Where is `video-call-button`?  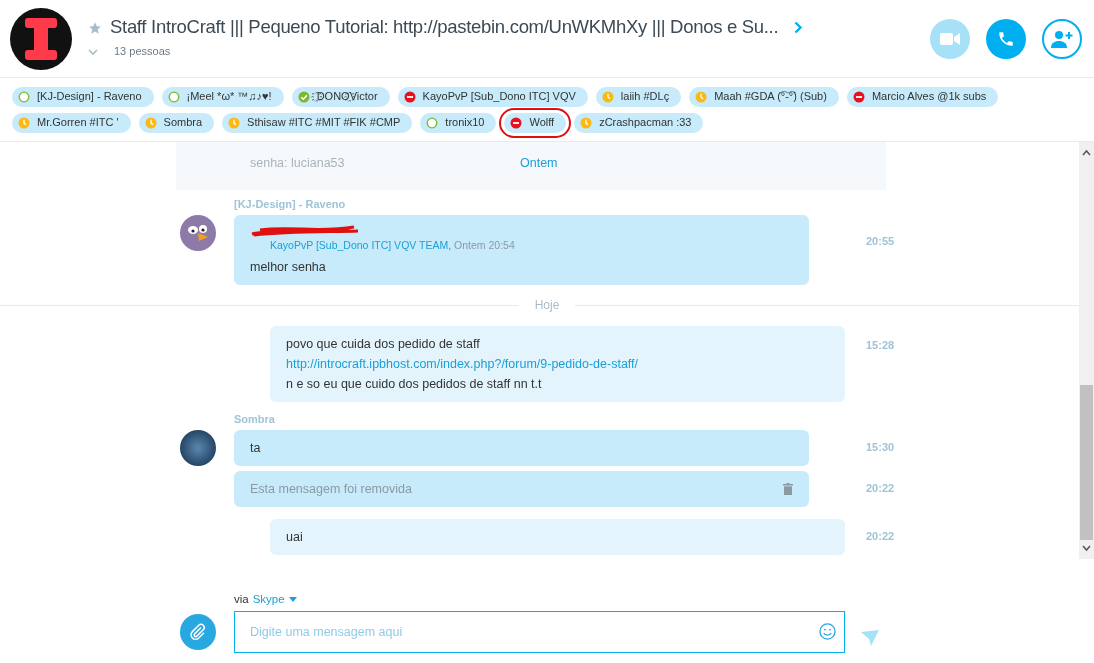 video-call-button is located at coordinates (950, 38).